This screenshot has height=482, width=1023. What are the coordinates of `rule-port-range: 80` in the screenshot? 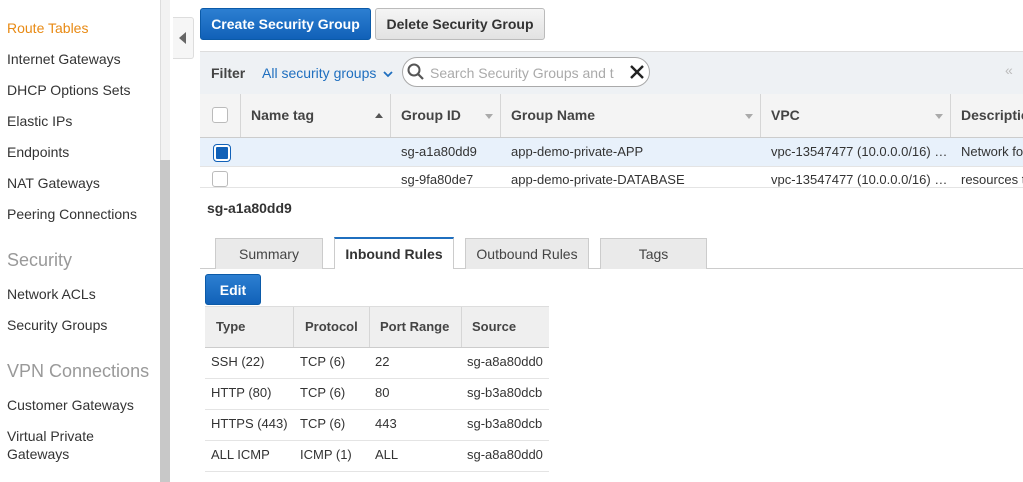 It's located at (382, 392).